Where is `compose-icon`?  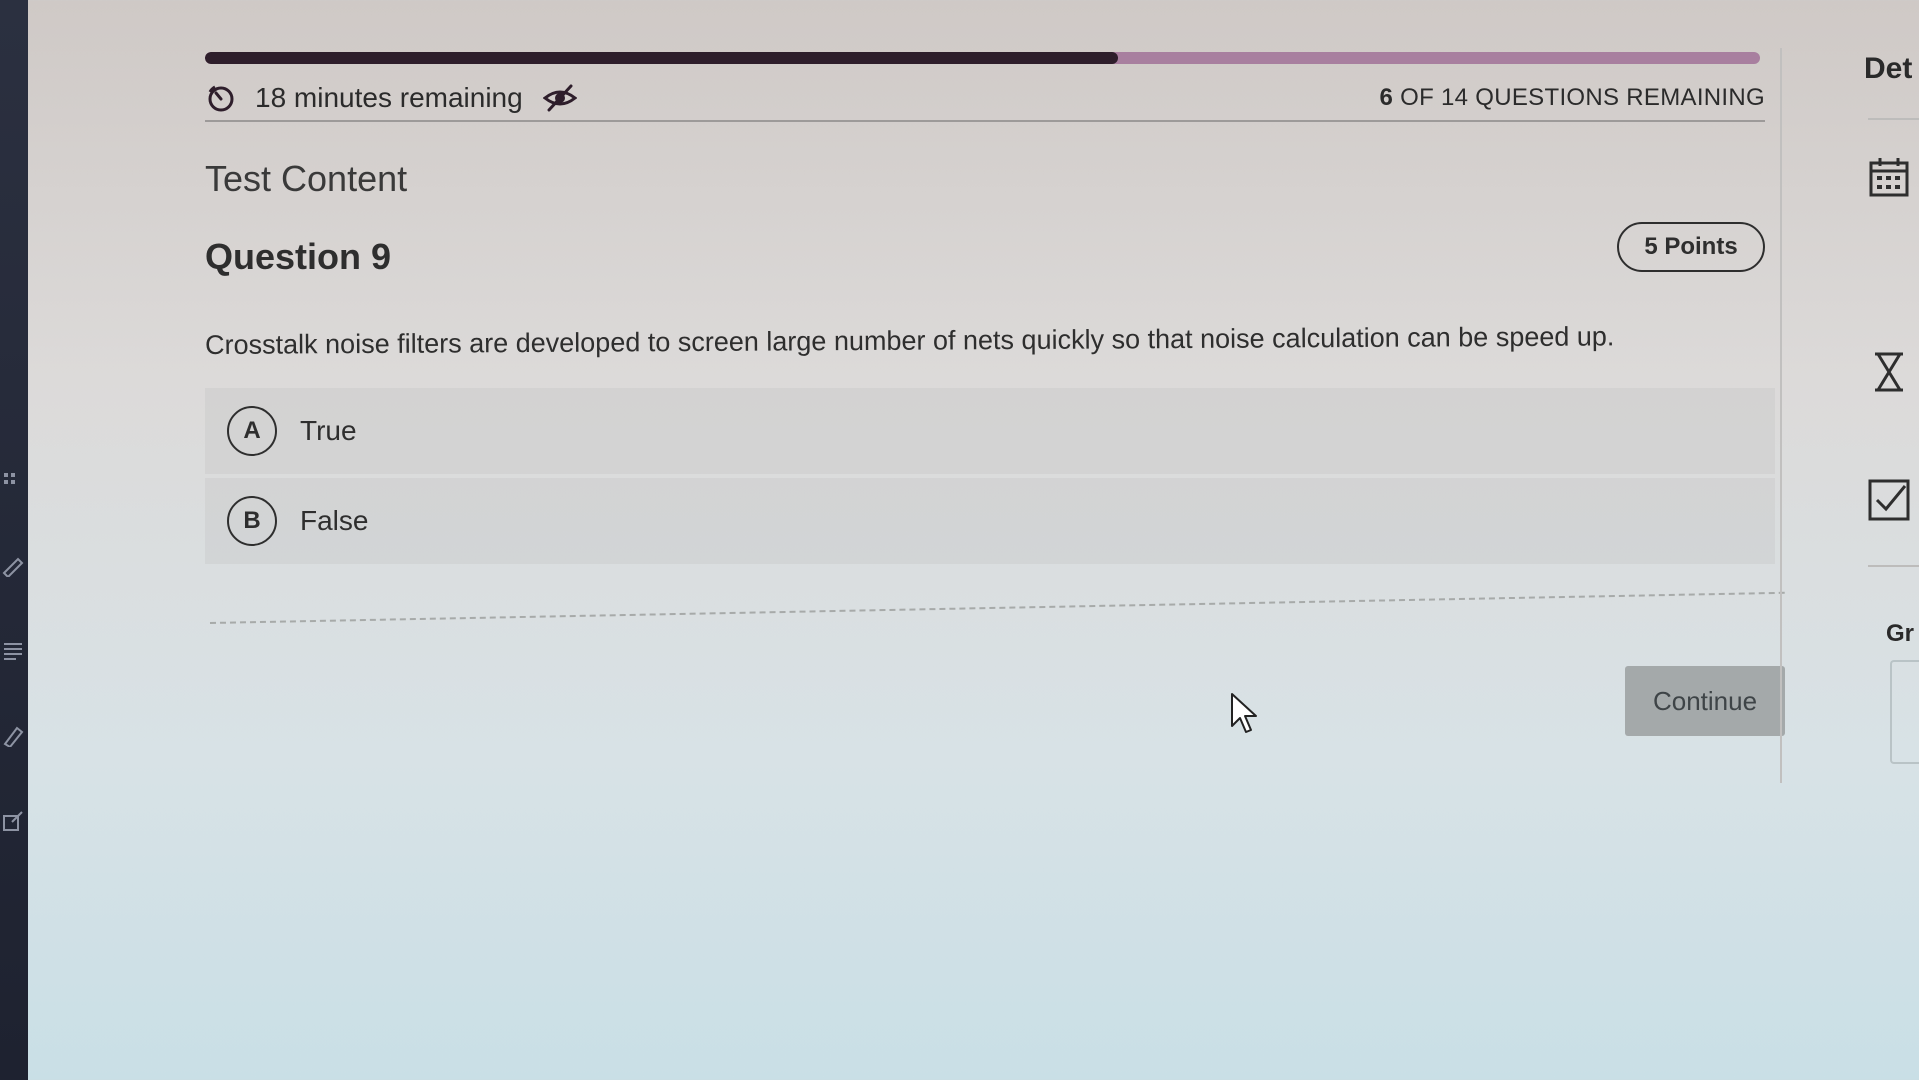
compose-icon is located at coordinates (13, 821).